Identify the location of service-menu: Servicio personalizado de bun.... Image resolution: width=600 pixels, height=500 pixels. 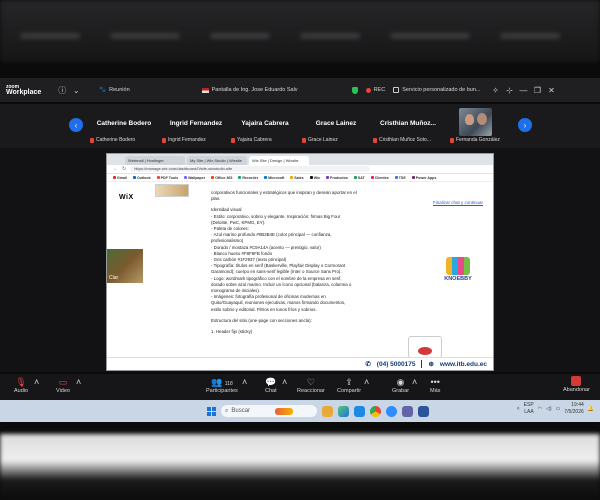
(436, 90).